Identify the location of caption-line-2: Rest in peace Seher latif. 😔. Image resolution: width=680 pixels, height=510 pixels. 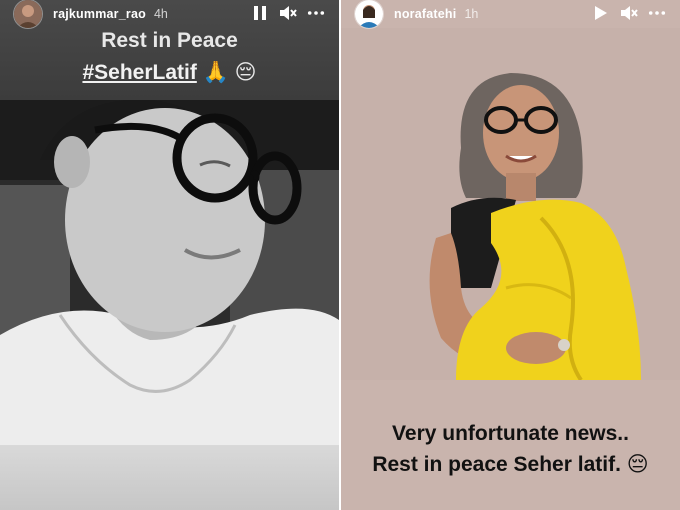
(510, 464).